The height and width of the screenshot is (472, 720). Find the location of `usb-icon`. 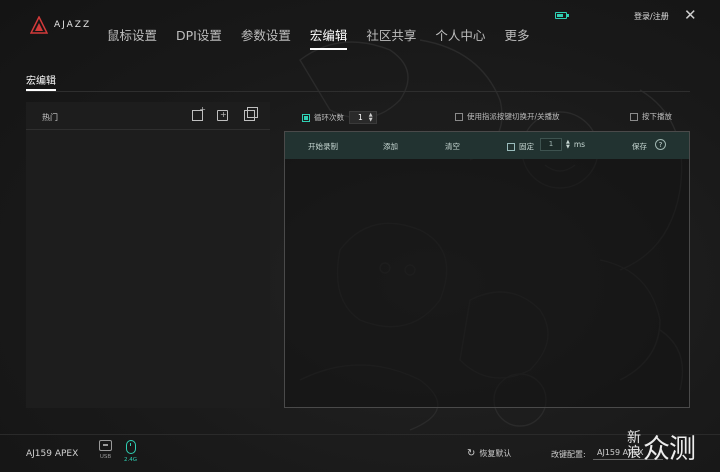

usb-icon is located at coordinates (105, 445).